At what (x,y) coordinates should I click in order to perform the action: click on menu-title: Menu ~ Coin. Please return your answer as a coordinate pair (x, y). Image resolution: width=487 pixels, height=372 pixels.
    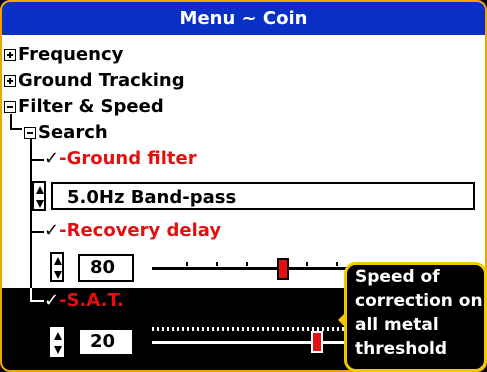
    Looking at the image, I should click on (243, 18).